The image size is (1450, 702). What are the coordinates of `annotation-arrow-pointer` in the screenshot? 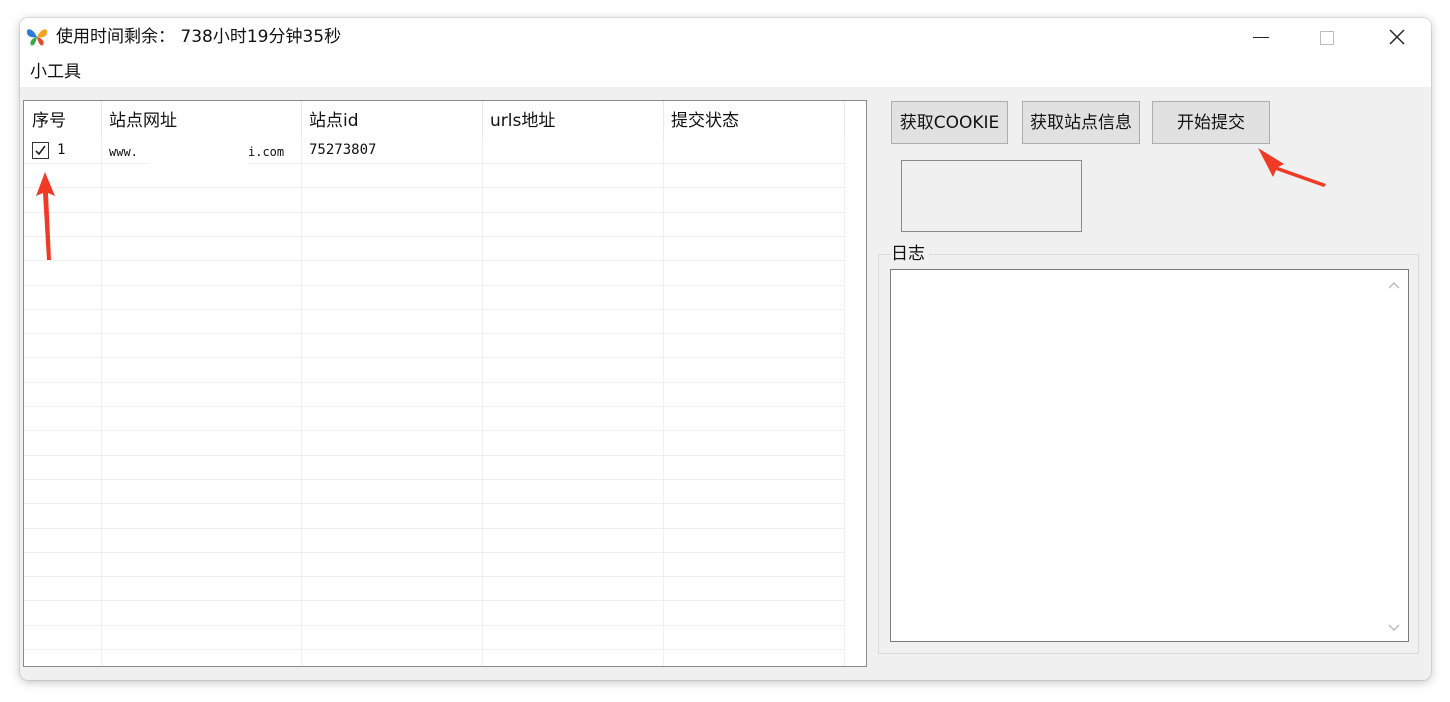 It's located at (1292, 167).